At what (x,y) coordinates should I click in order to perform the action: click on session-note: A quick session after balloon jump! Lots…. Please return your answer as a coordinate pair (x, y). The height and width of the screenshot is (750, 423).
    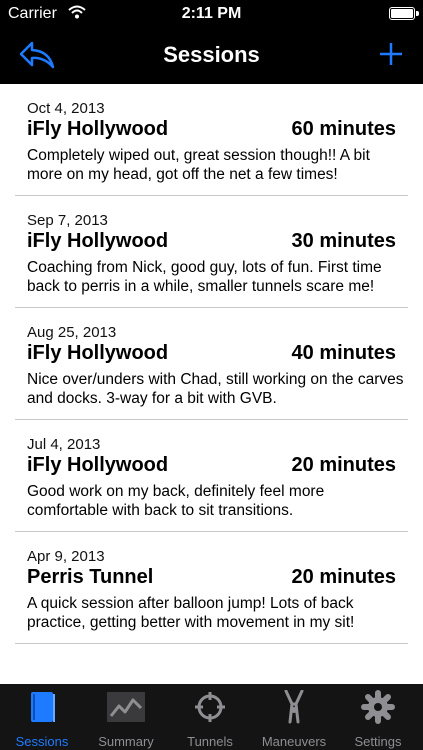
    Looking at the image, I should click on (191, 613).